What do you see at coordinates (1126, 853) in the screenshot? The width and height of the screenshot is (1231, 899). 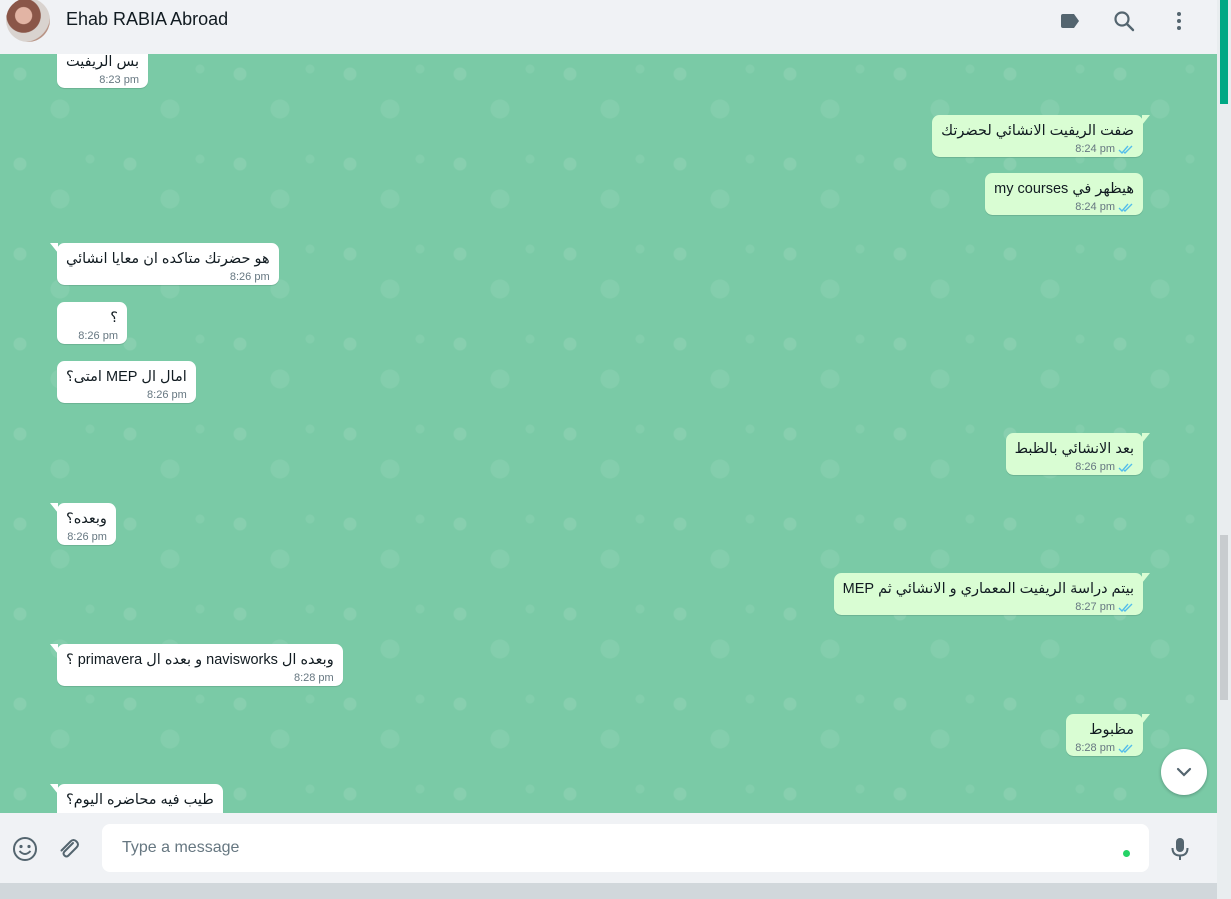 I see `status-dot` at bounding box center [1126, 853].